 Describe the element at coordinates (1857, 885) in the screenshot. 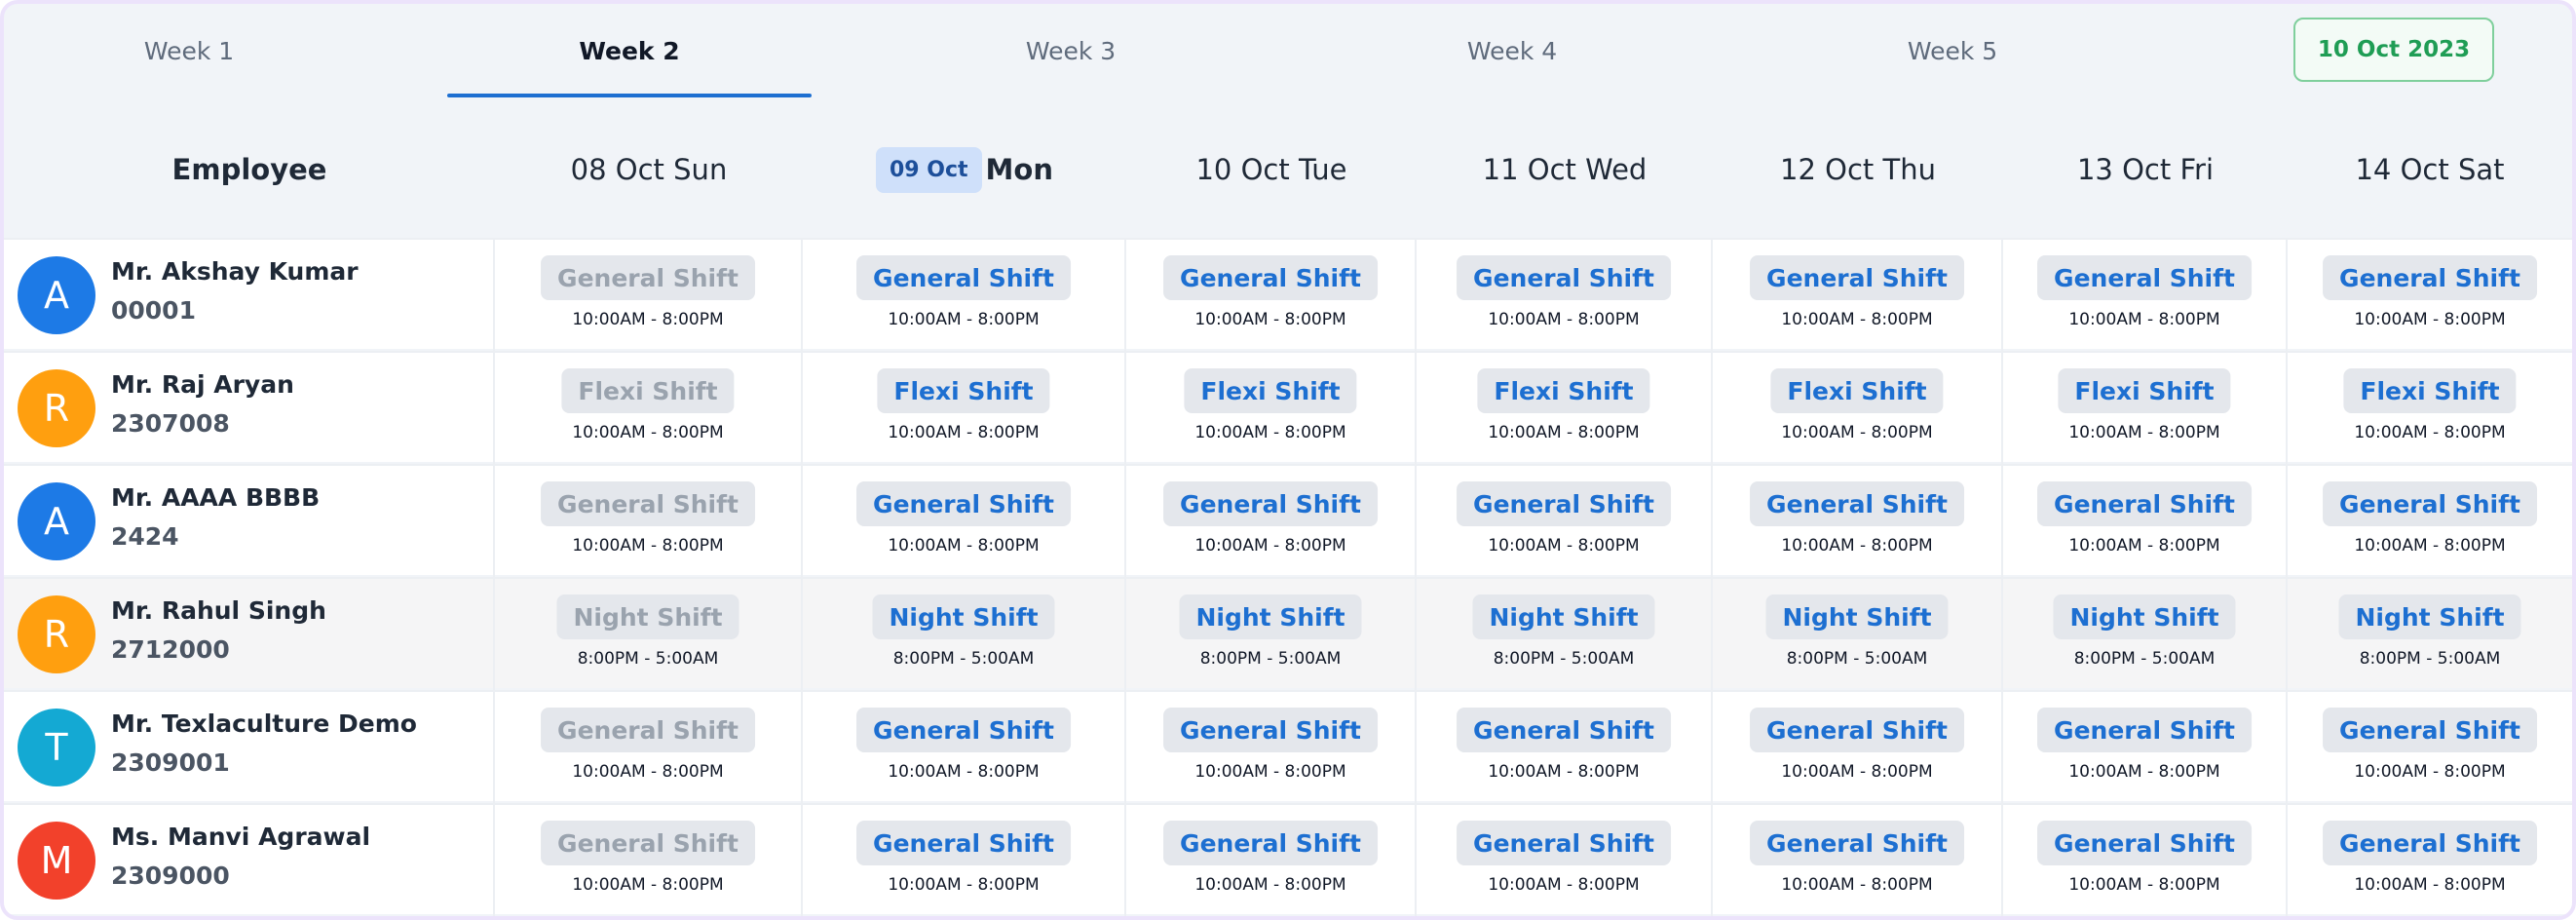

I see `shift-time: 10:00AM - 8:00PM` at that location.